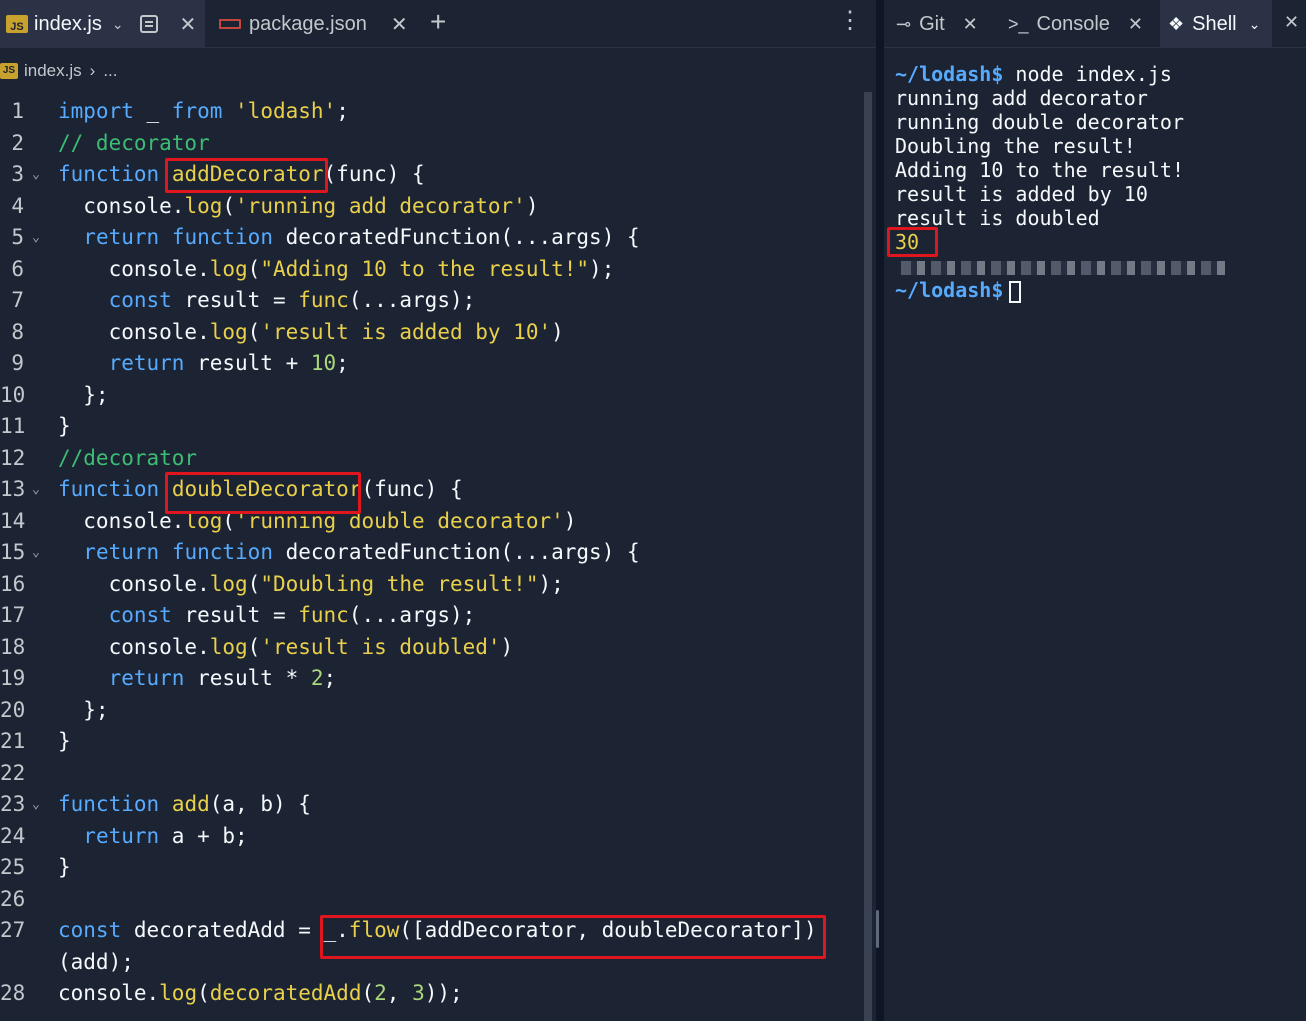  What do you see at coordinates (1063, 290) in the screenshot?
I see `terminal-prompt-line: ~/lodash$` at bounding box center [1063, 290].